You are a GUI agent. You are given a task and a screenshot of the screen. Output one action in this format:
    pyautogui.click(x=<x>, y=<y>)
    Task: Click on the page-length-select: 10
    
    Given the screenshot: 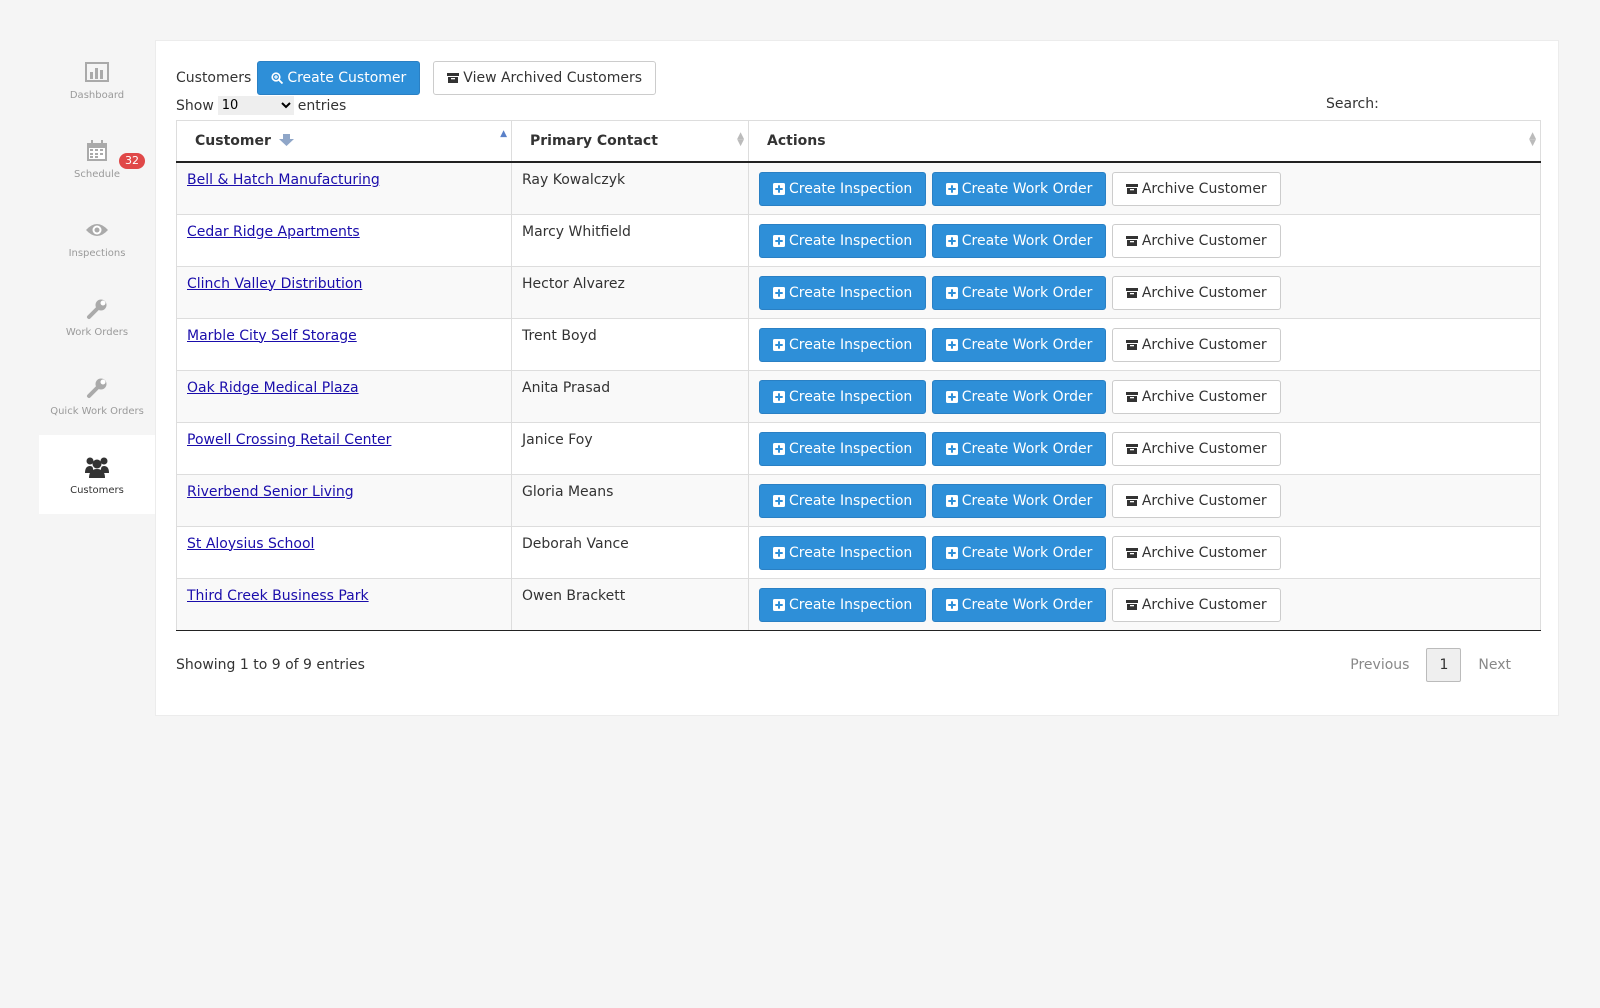 What is the action you would take?
    pyautogui.click(x=255, y=105)
    